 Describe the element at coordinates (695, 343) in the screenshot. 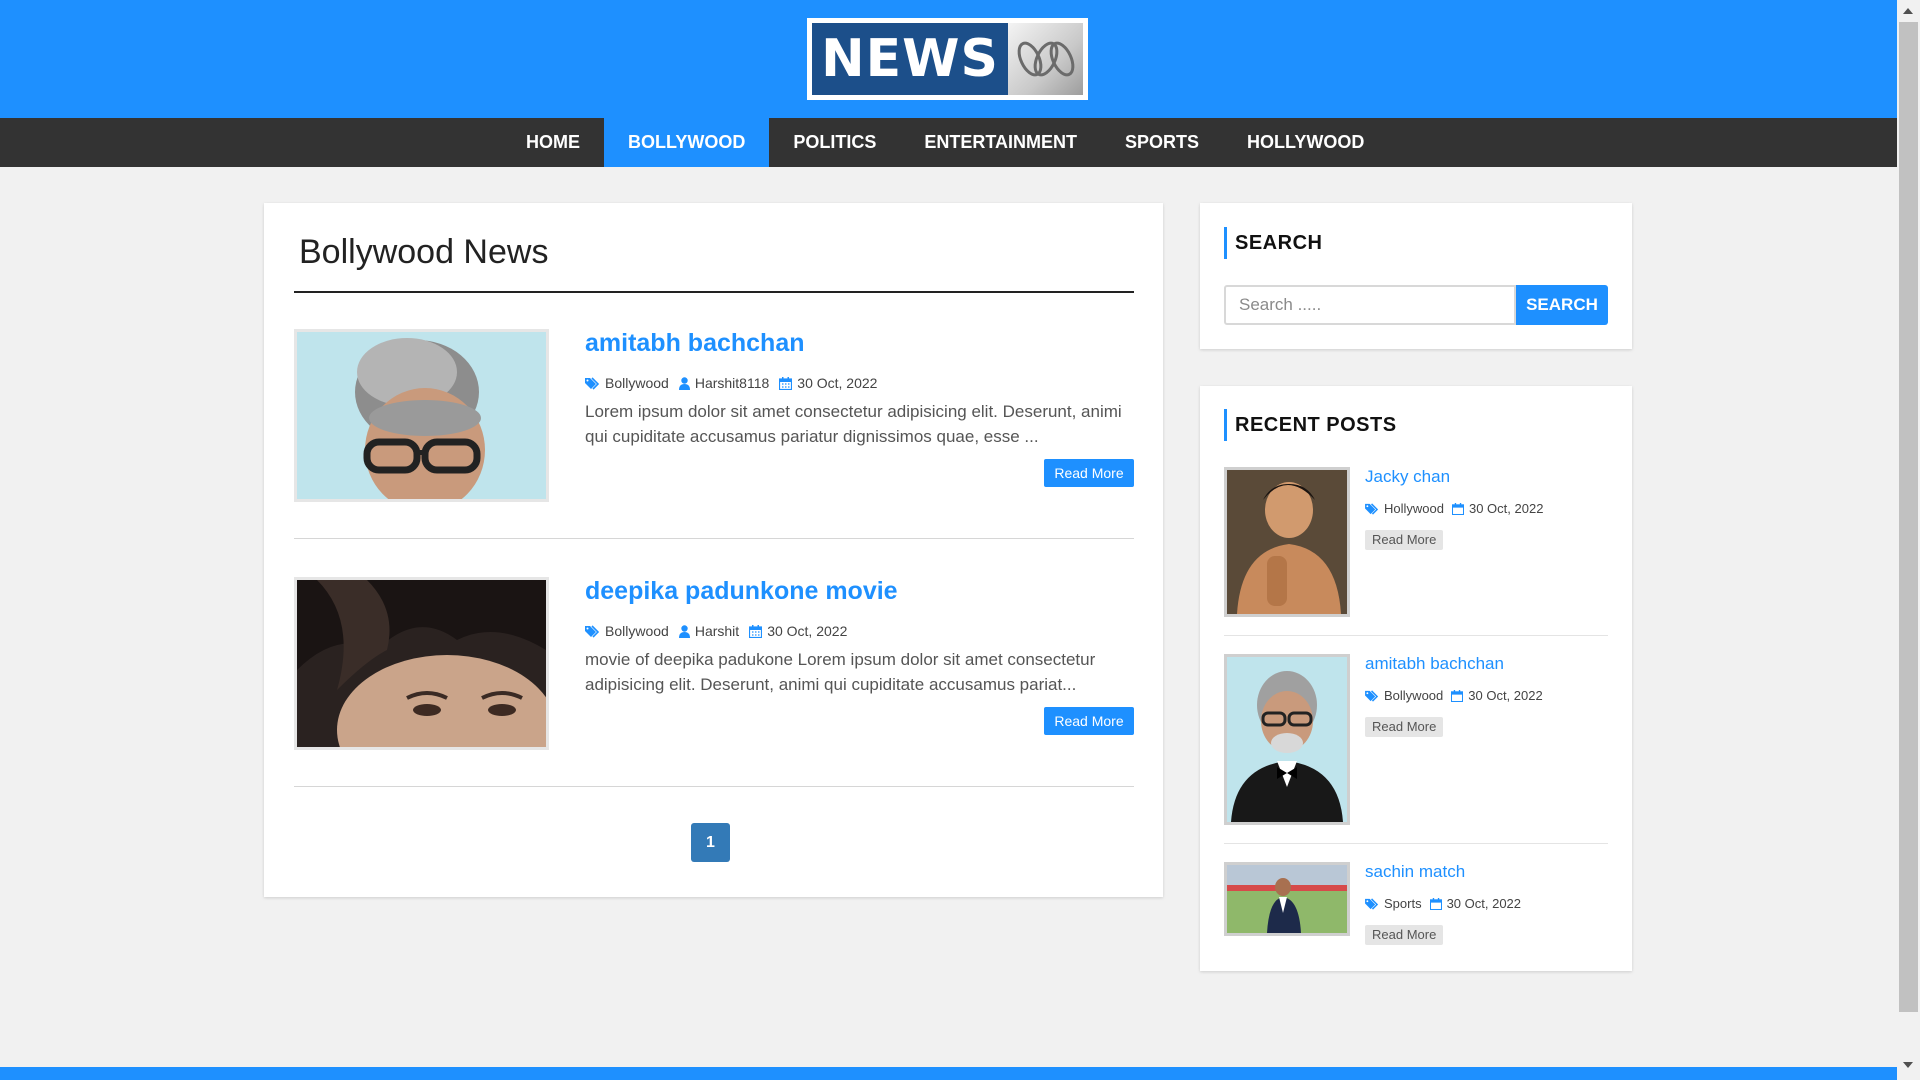

I see `post-title: amitabh bachchan` at that location.